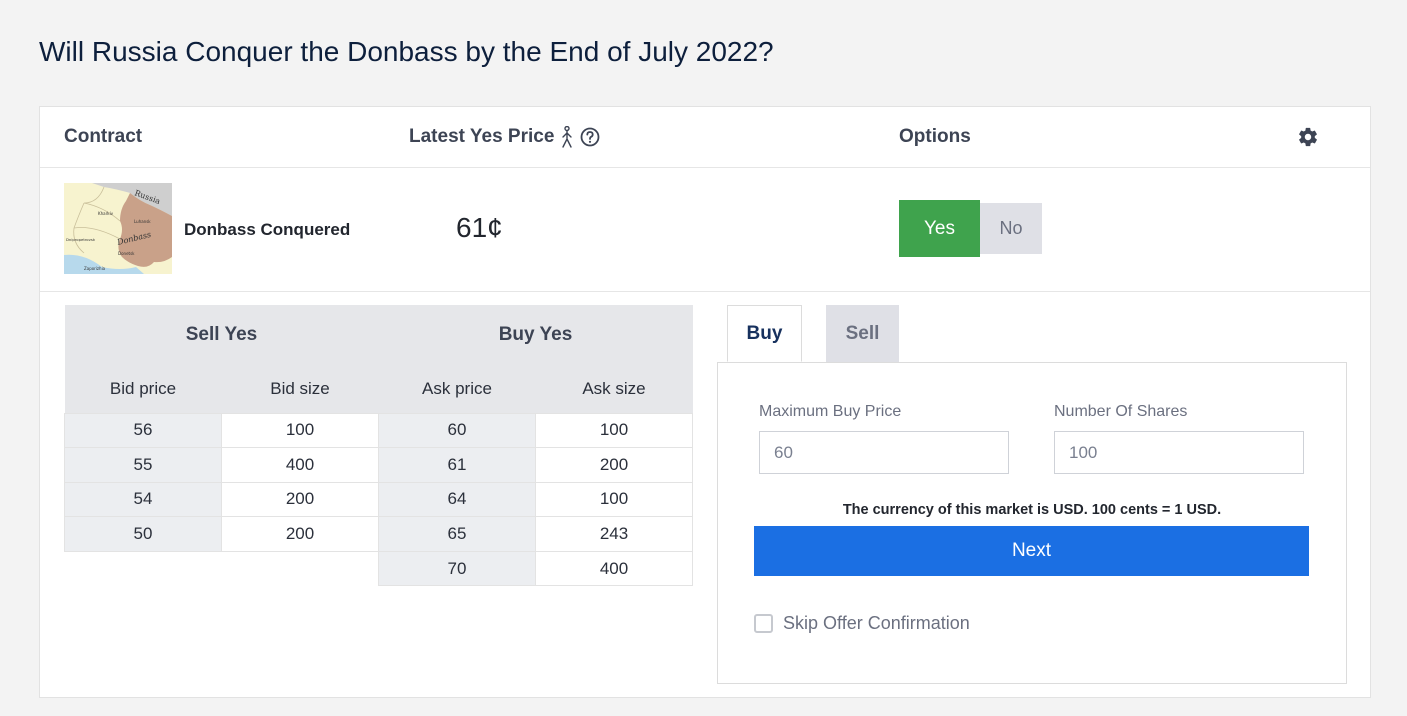  I want to click on walking-person-icon, so click(567, 137).